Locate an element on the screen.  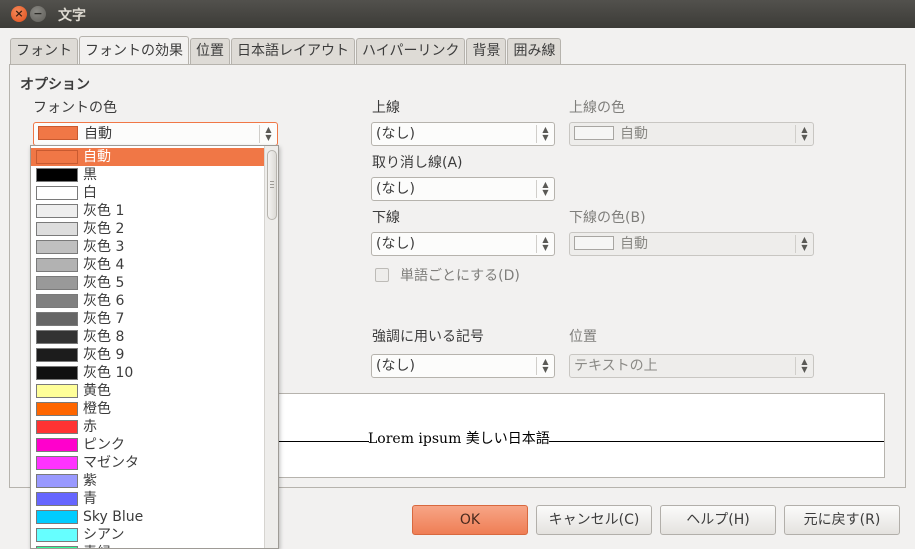
cancel-button: キャンセル(C) is located at coordinates (594, 520).